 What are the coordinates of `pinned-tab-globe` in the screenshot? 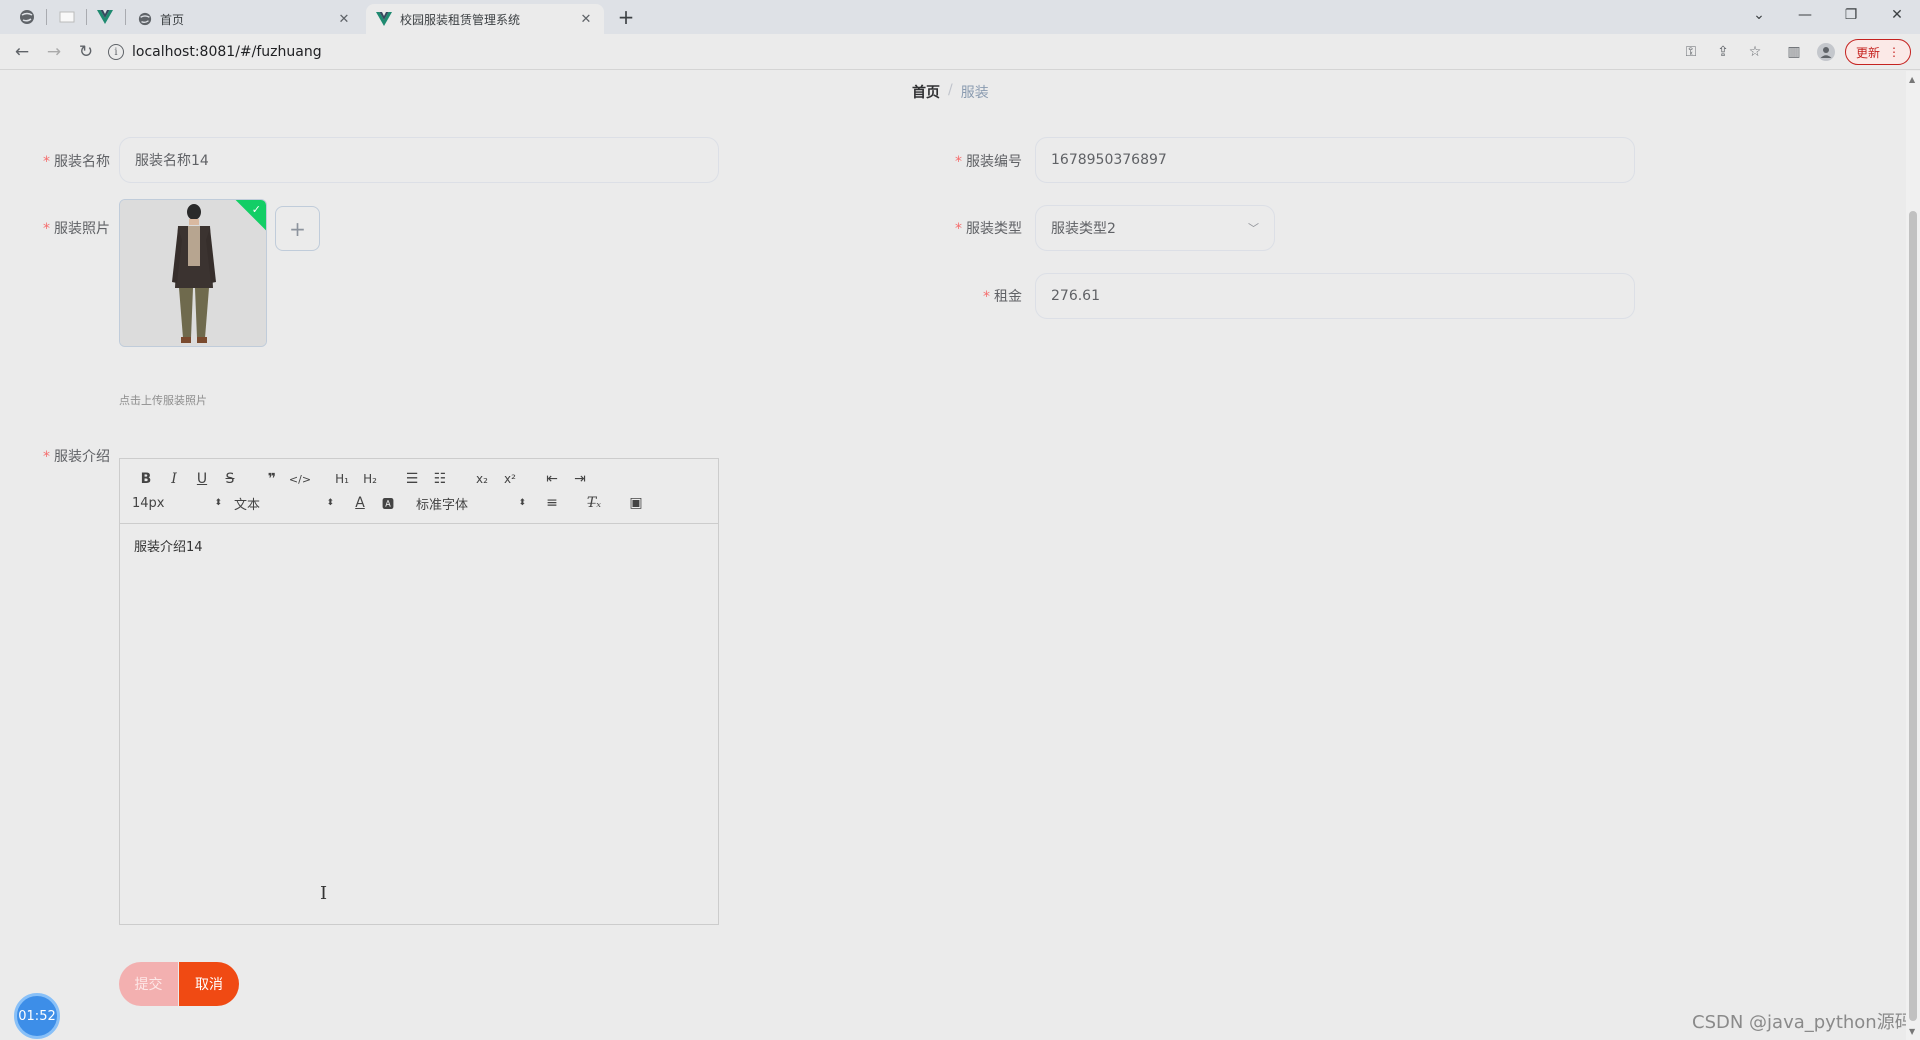 It's located at (27, 17).